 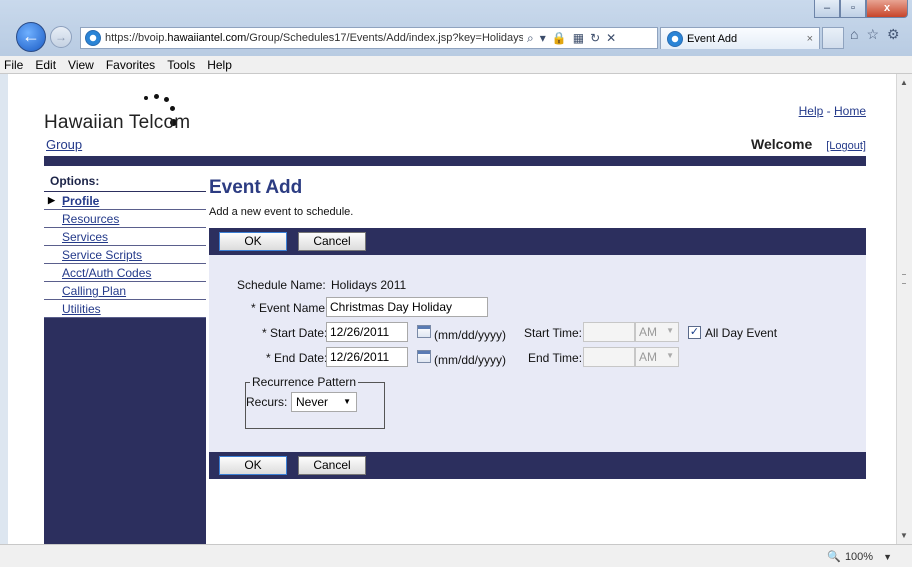 I want to click on end-time-input, so click(x=609, y=357).